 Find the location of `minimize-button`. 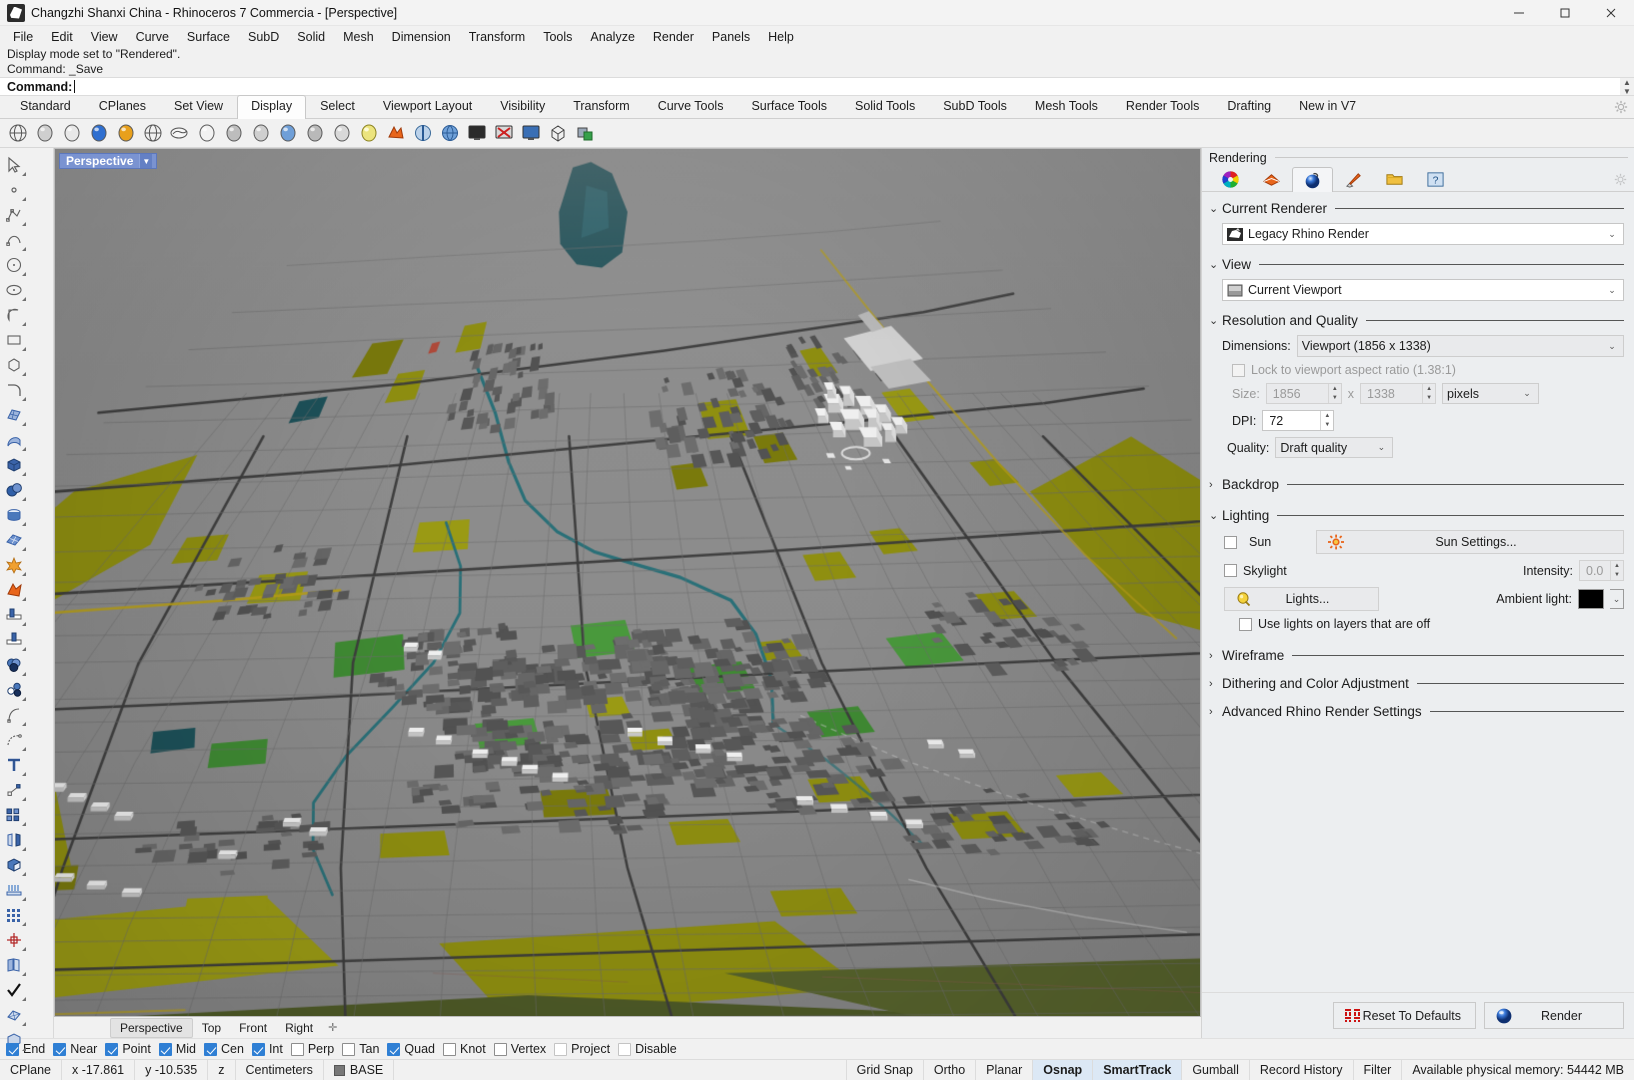

minimize-button is located at coordinates (1519, 13).